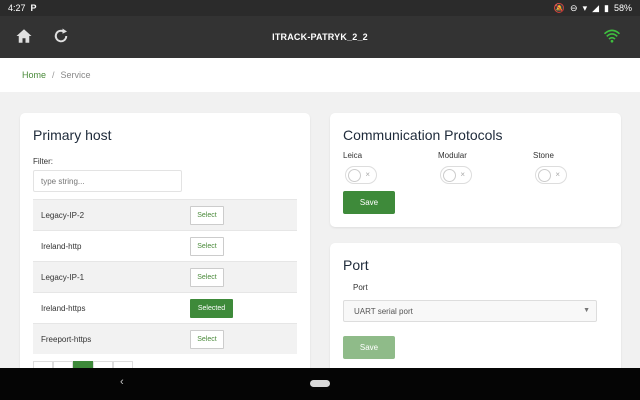  I want to click on port-card: Port Port UART serial port ▼ Save, so click(475, 308).